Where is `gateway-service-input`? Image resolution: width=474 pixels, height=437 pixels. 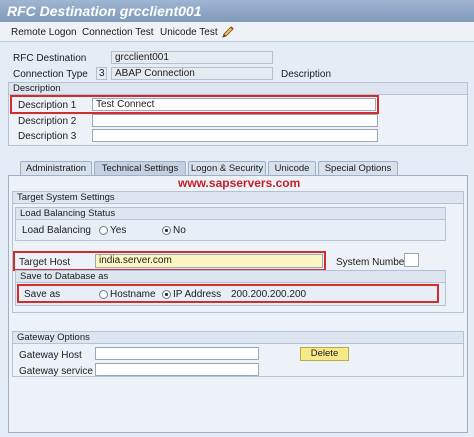
gateway-service-input is located at coordinates (177, 369).